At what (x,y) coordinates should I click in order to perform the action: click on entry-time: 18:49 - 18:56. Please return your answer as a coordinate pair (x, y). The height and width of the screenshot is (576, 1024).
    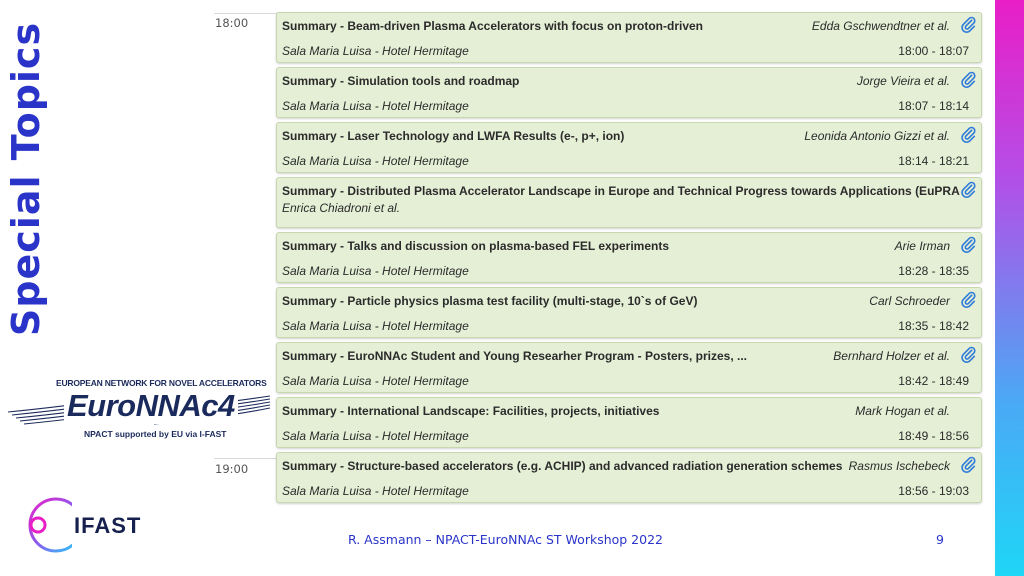
    Looking at the image, I should click on (933, 436).